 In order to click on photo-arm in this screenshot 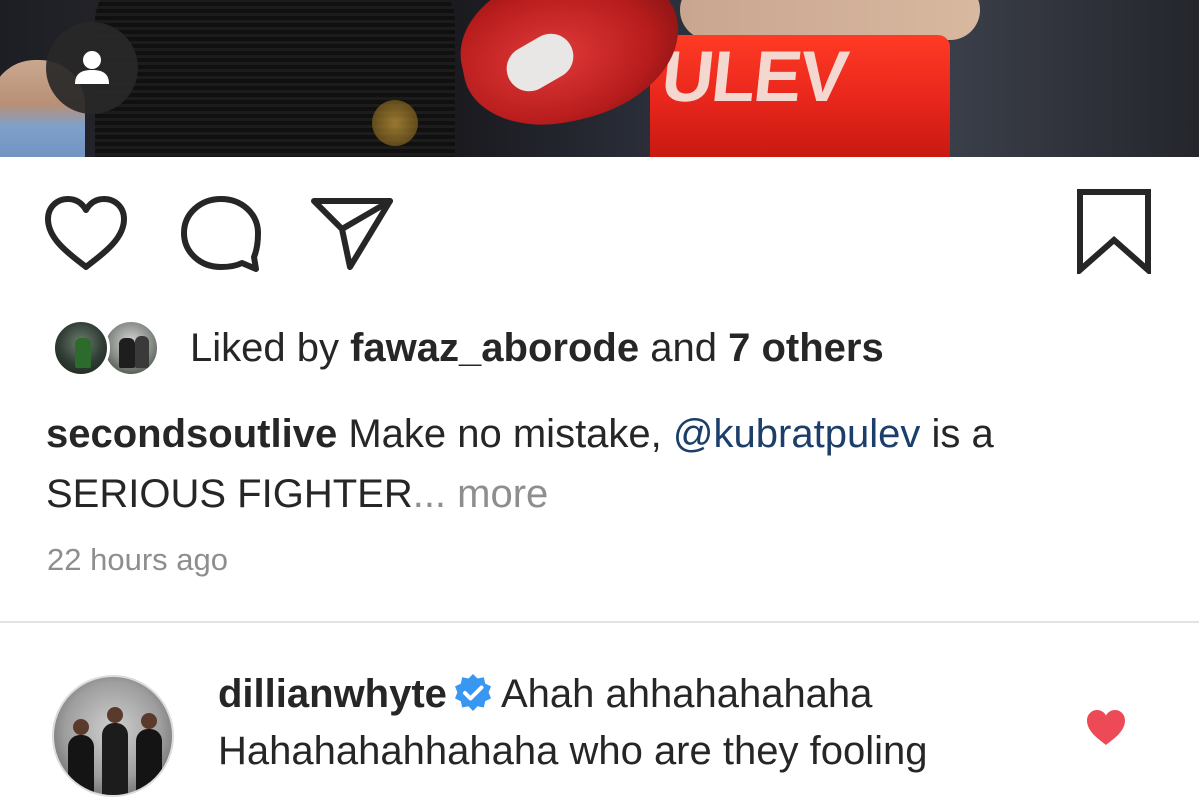, I will do `click(830, 20)`.